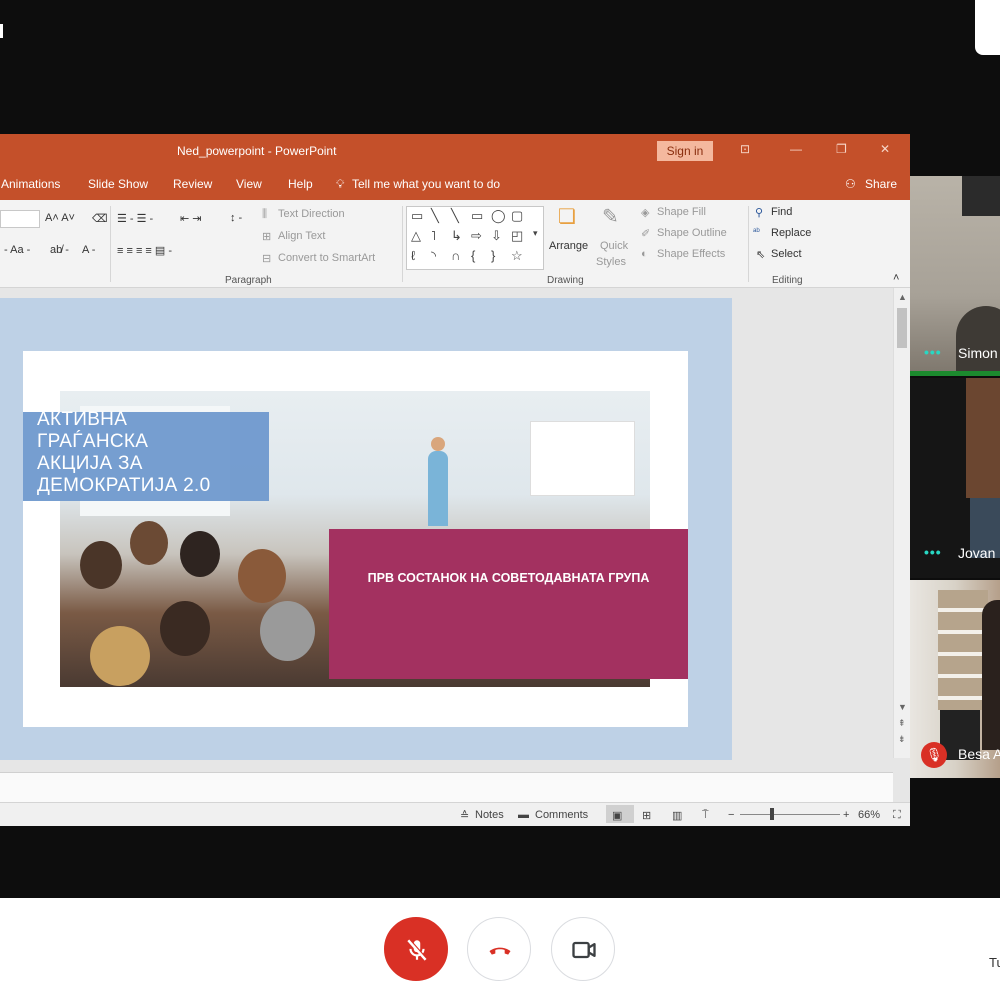 The image size is (1000, 1000). I want to click on quick-styles-button-line1: Quick, so click(614, 246).